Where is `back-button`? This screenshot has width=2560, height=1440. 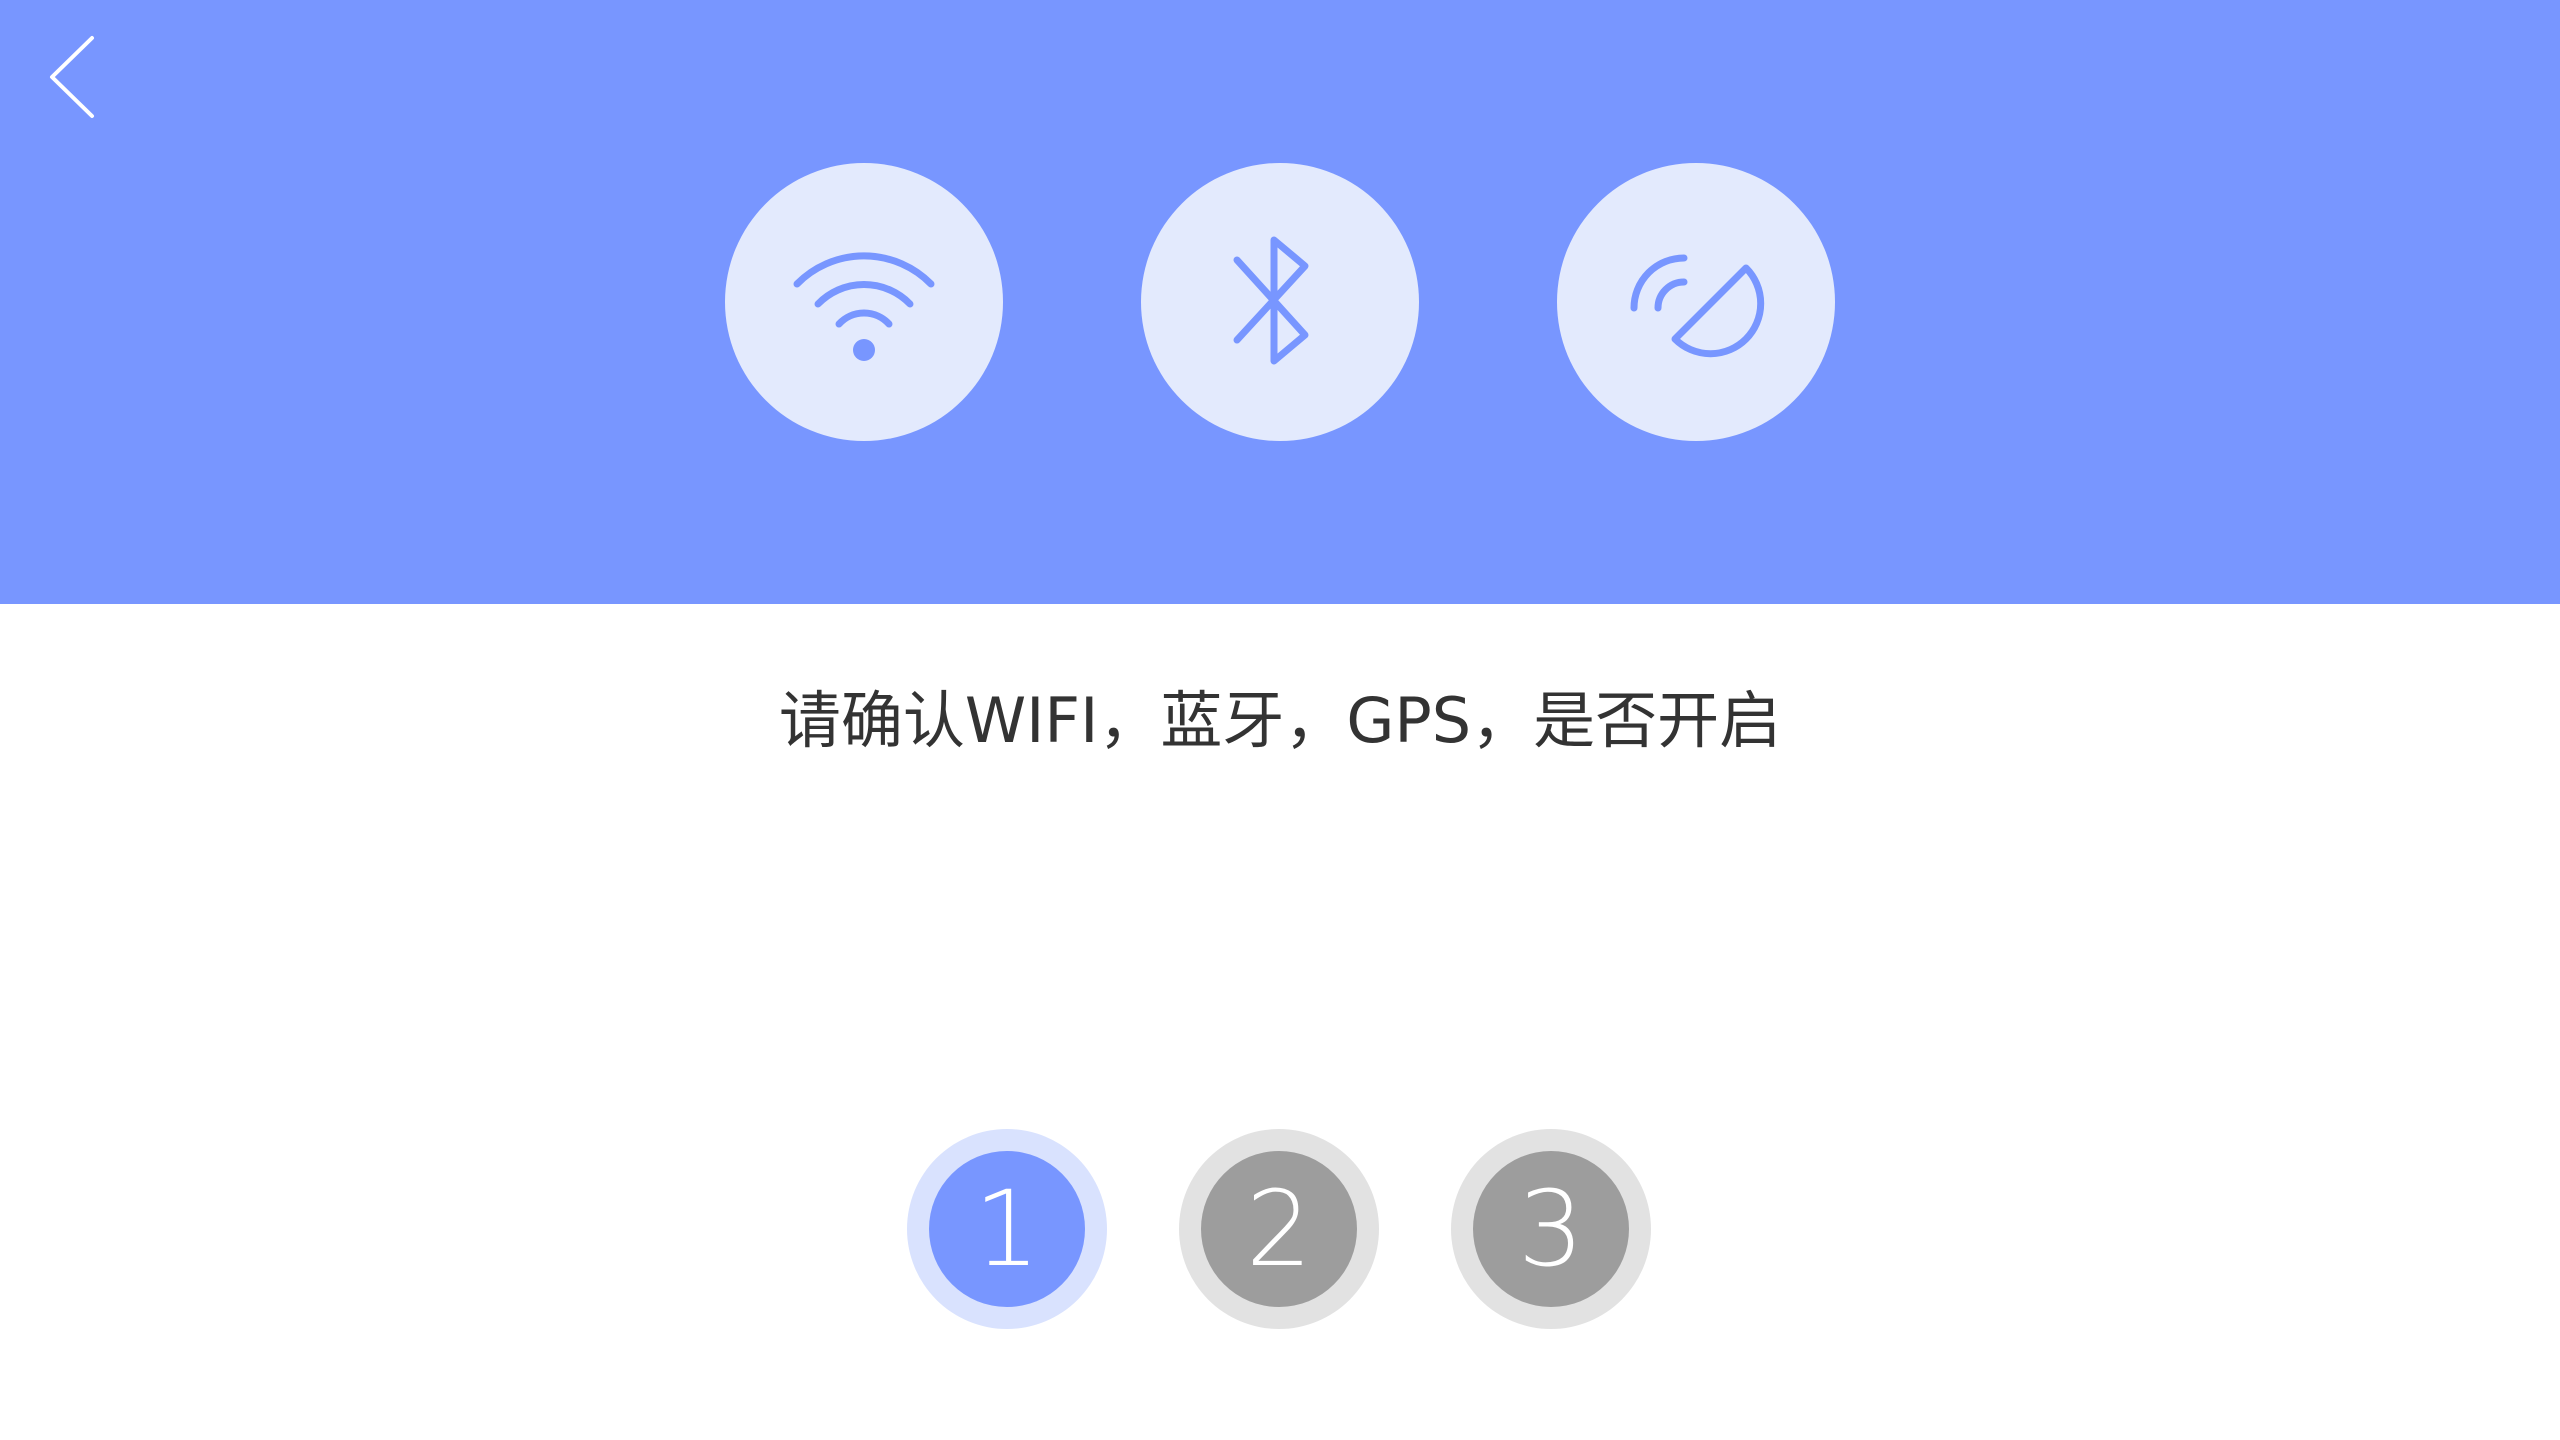
back-button is located at coordinates (72, 77).